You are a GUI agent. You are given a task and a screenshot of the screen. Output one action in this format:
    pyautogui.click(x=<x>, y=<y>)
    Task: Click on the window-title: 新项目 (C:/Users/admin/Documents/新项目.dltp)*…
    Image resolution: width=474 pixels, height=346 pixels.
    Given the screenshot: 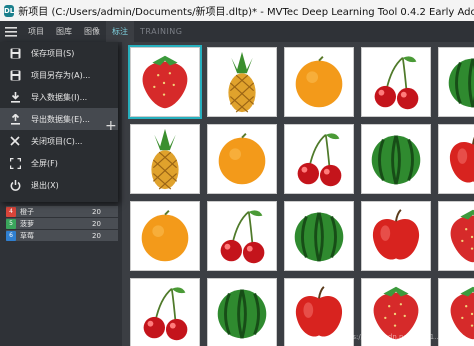 What is the action you would take?
    pyautogui.click(x=246, y=12)
    